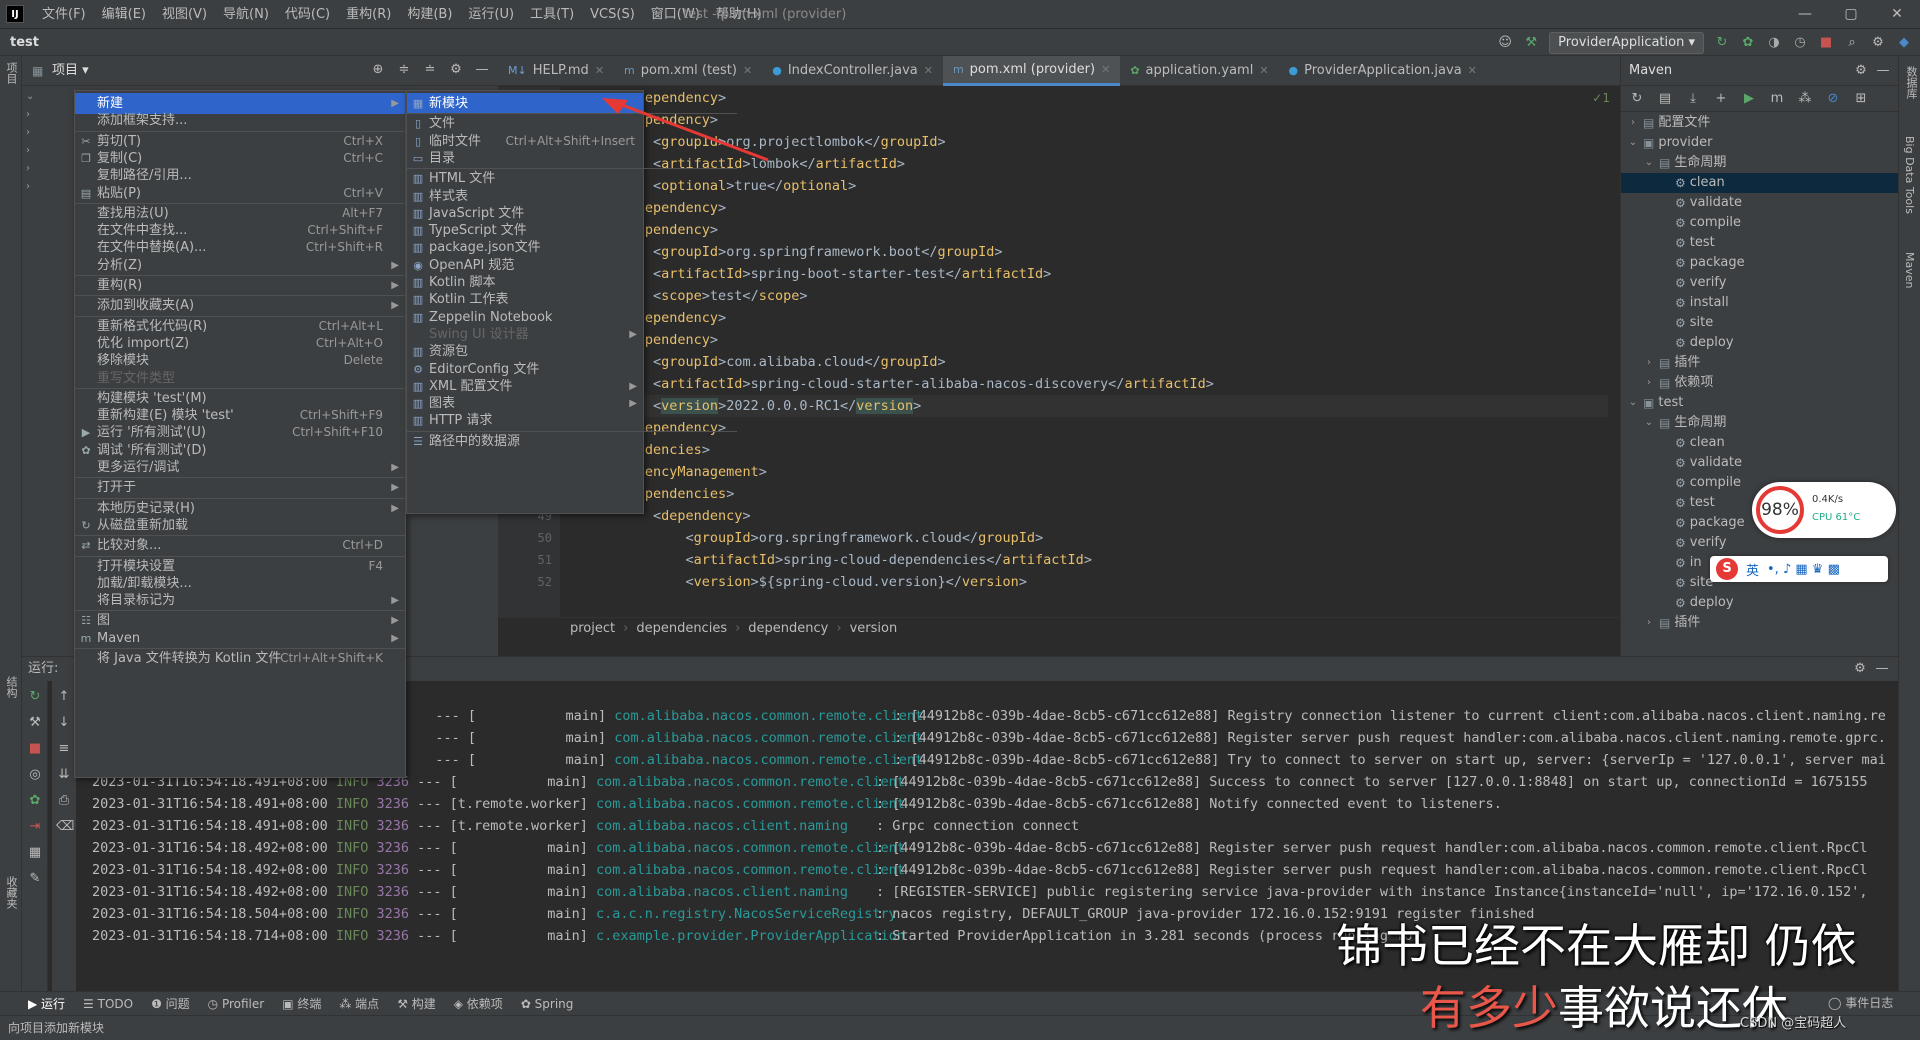 Image resolution: width=1920 pixels, height=1040 pixels. What do you see at coordinates (1760, 203) in the screenshot?
I see `maven-tree-item: ⚙ validate` at bounding box center [1760, 203].